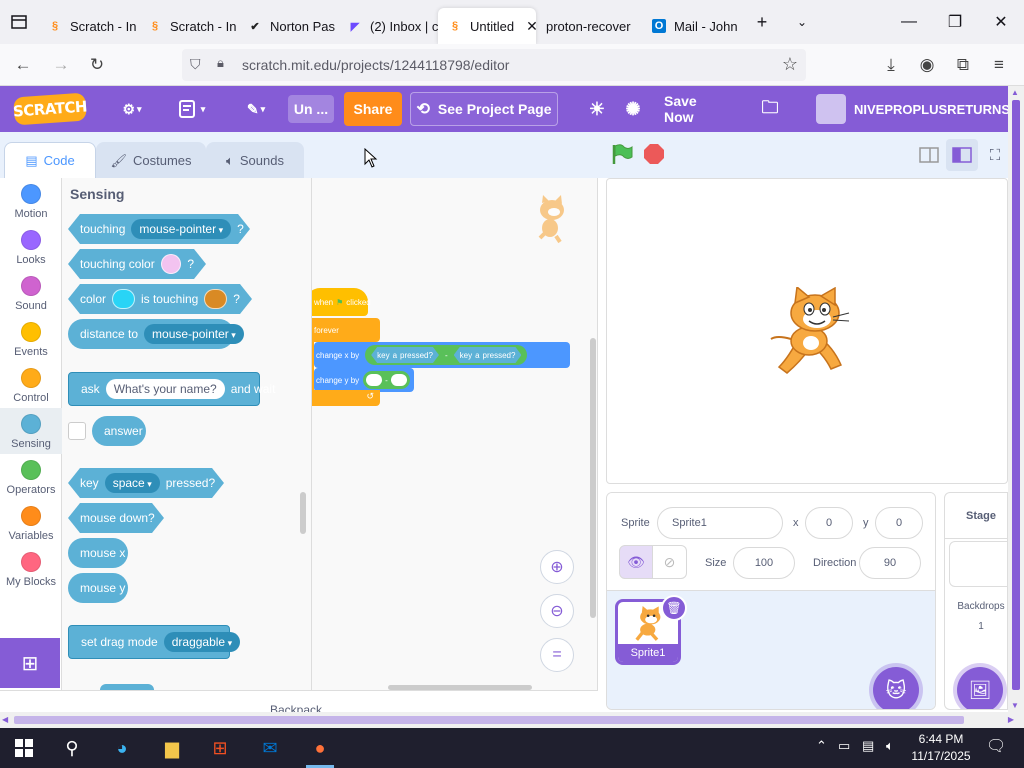 This screenshot has width=1024, height=768. Describe the element at coordinates (790, 64) in the screenshot. I see `bookmark-star-icon: ☆` at that location.